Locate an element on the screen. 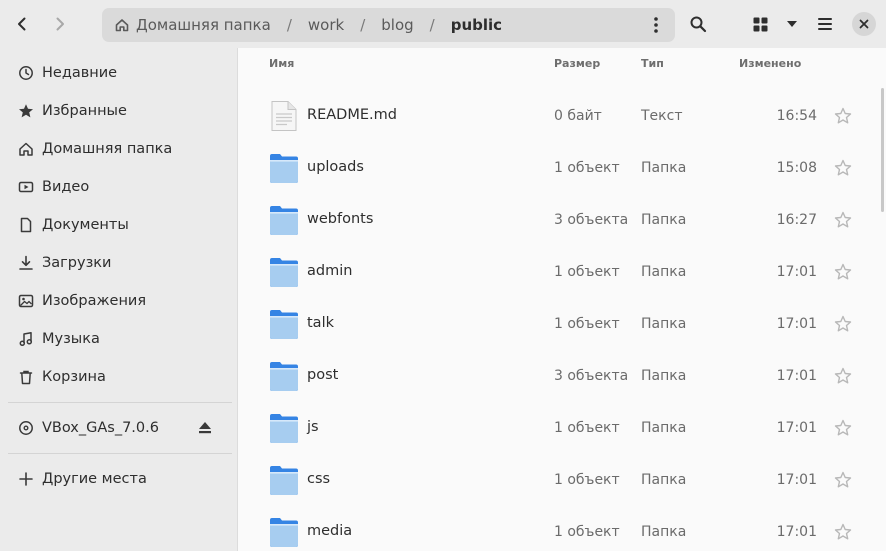 The height and width of the screenshot is (551, 886). file-name: README.md is located at coordinates (352, 115).